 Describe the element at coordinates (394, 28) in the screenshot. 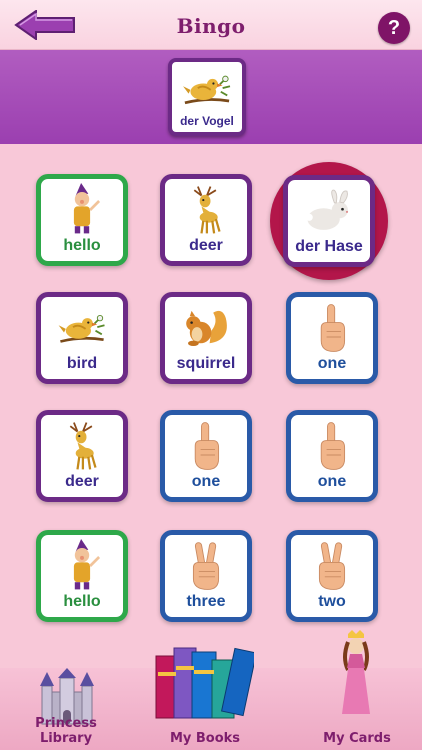

I see `help-button: ?` at that location.